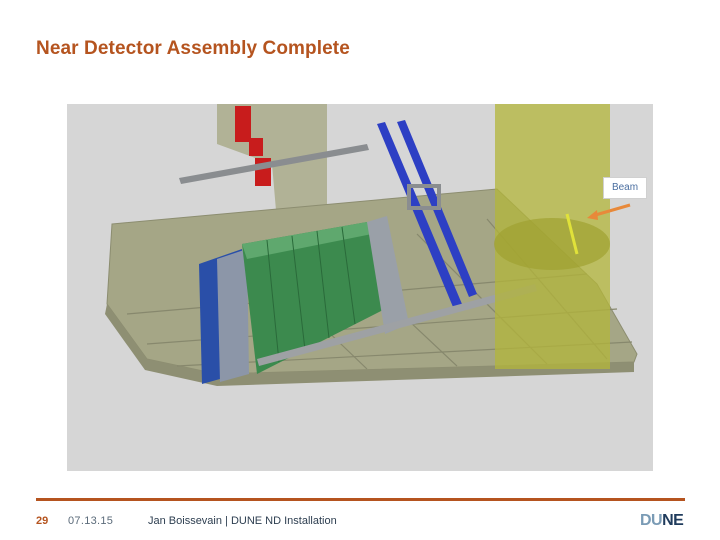  Describe the element at coordinates (360, 499) in the screenshot. I see `footer-divider` at that location.